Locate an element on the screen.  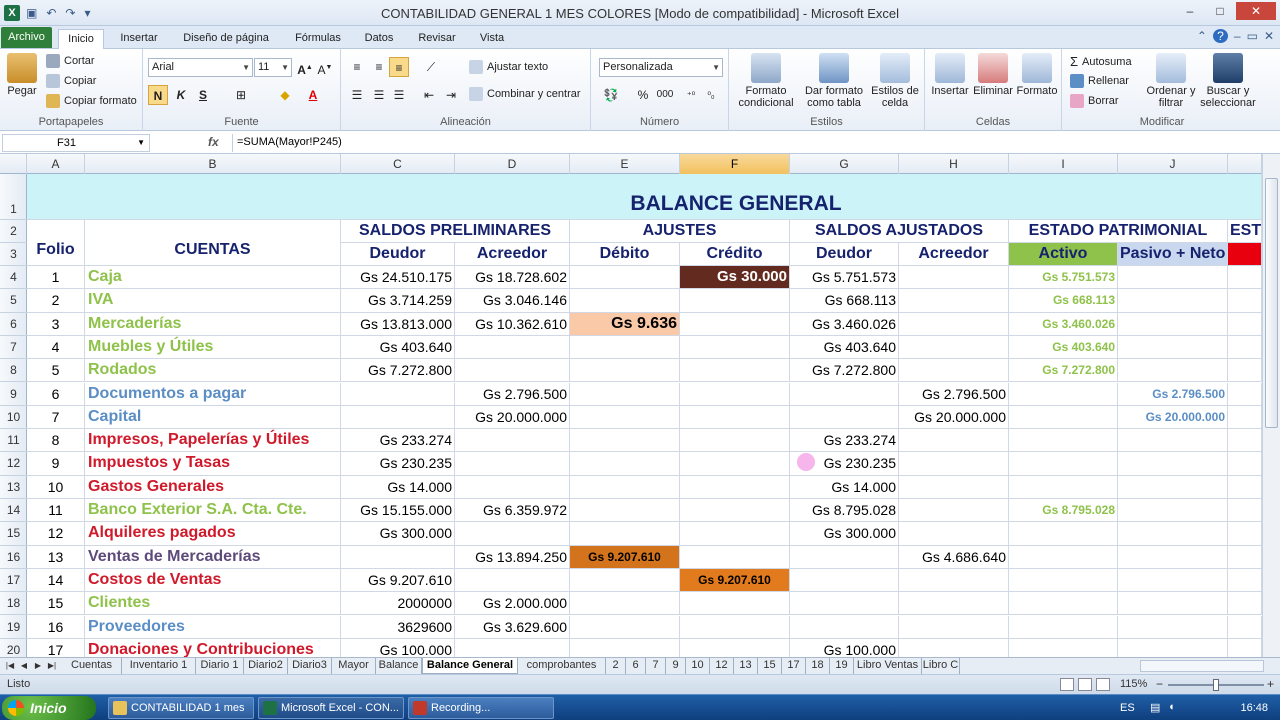
formula-input: =SUMA(Mayor!P245) is located at coordinates (752, 143).